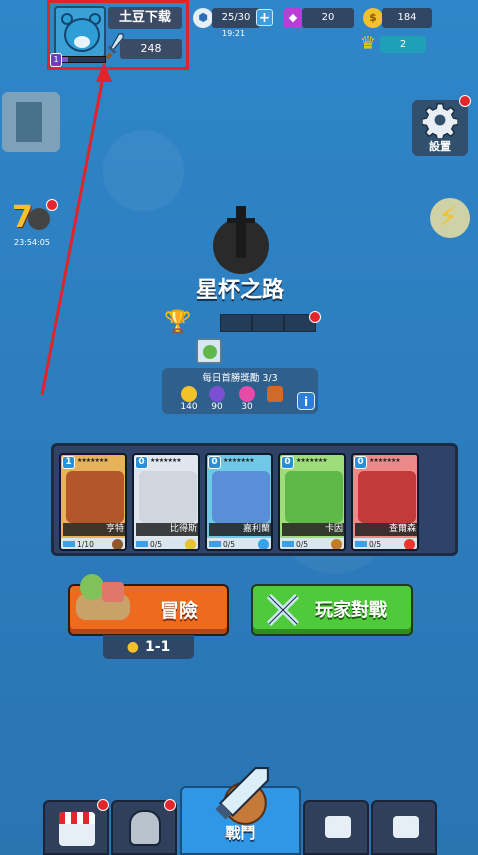 The height and width of the screenshot is (855, 478). I want to click on bomb-icon, so click(39, 219).